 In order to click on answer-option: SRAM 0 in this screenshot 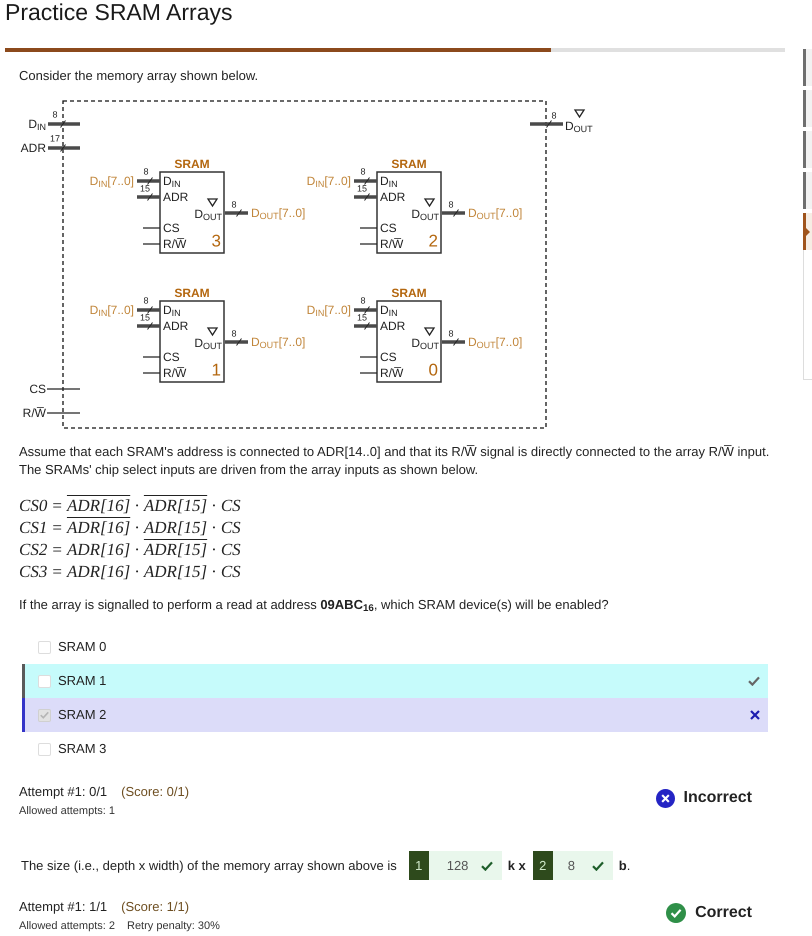, I will do `click(395, 647)`.